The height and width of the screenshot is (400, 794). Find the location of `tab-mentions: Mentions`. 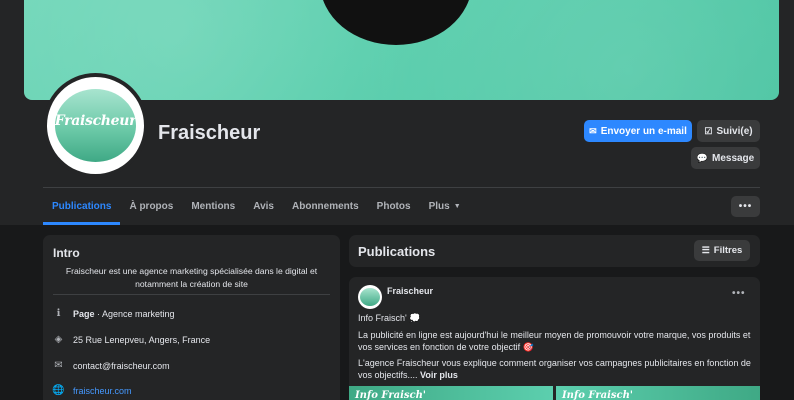

tab-mentions: Mentions is located at coordinates (213, 206).